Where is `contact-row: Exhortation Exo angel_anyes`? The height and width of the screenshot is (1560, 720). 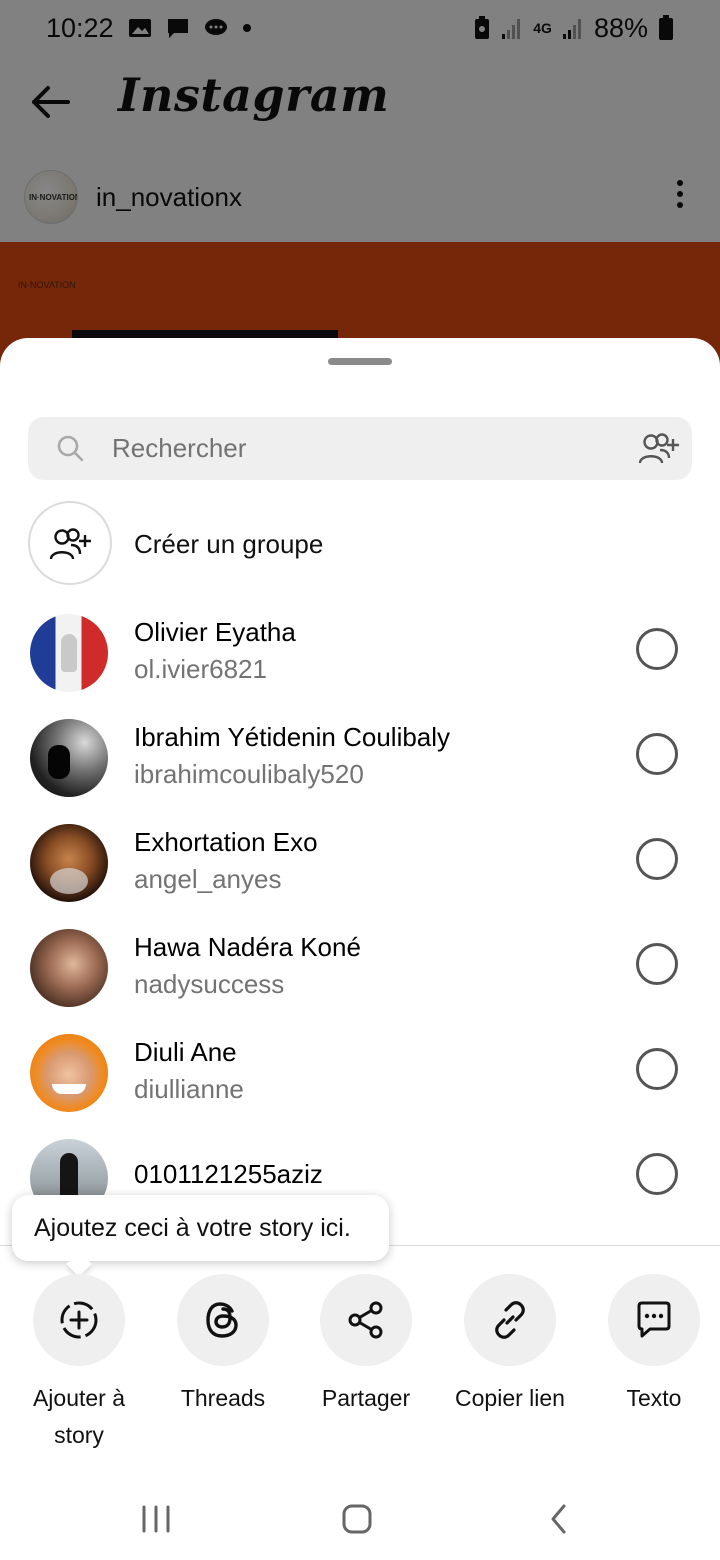 contact-row: Exhortation Exo angel_anyes is located at coordinates (360, 862).